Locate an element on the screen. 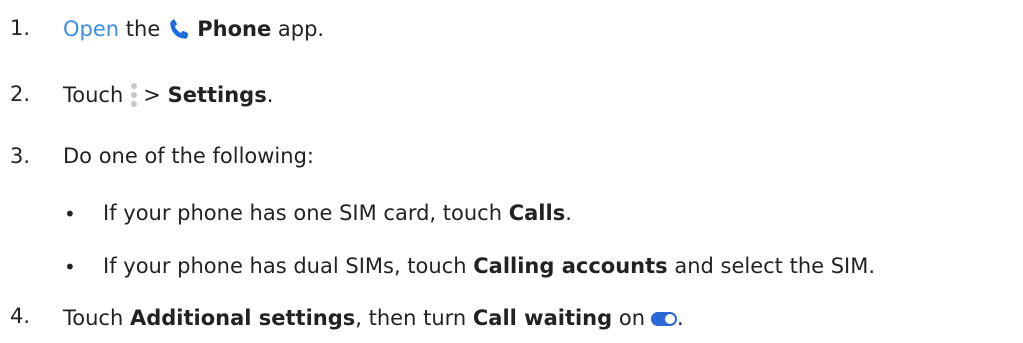  open-link: Open is located at coordinates (91, 29).